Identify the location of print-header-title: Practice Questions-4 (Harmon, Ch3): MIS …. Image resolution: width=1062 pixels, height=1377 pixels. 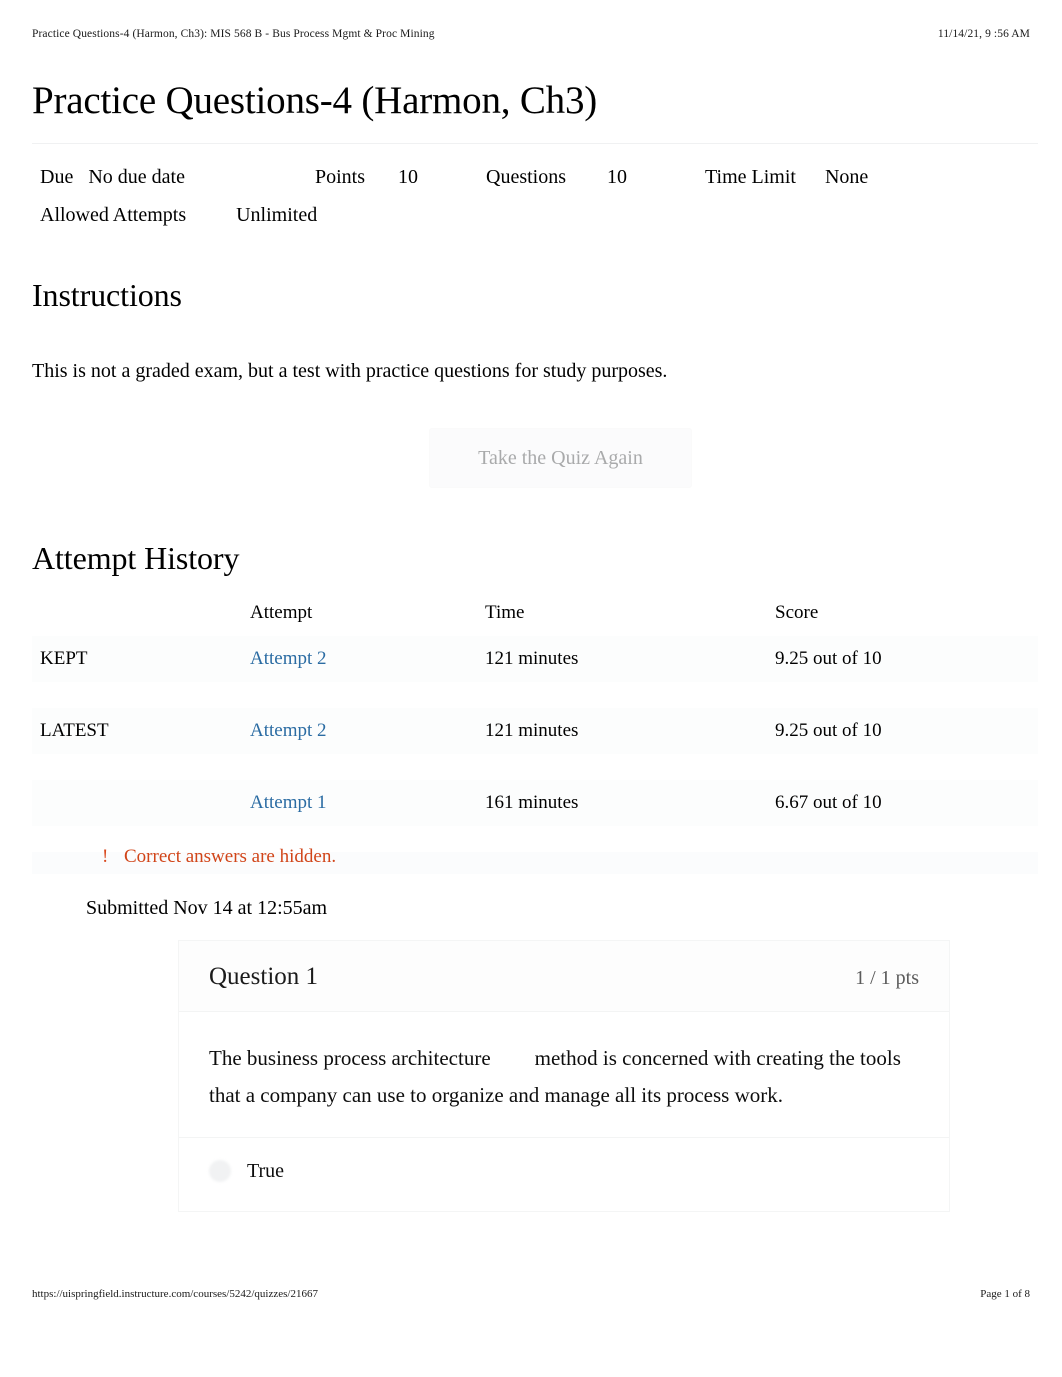
(233, 34).